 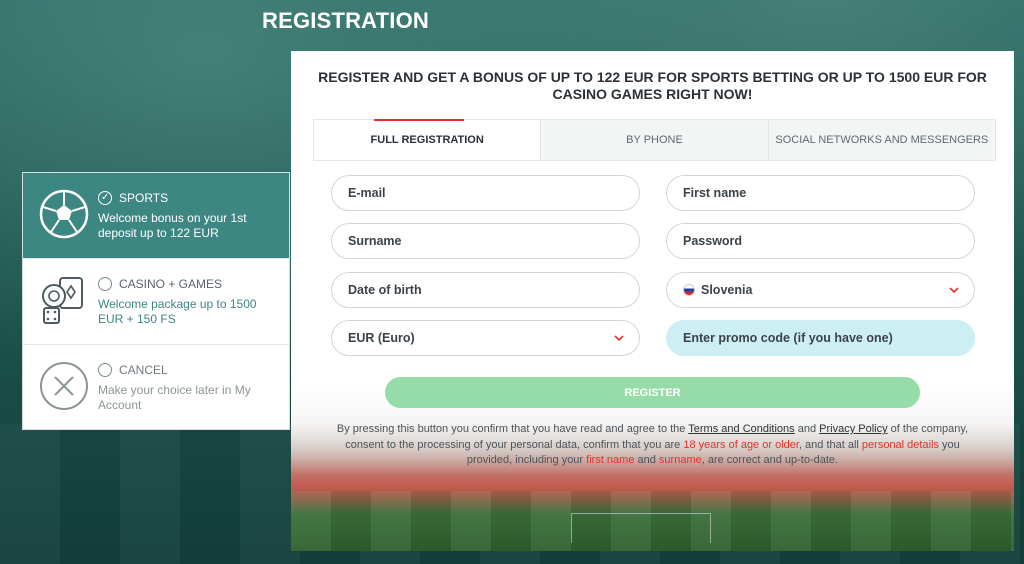 I want to click on casino-title: CASINO + GAMES, so click(x=171, y=284).